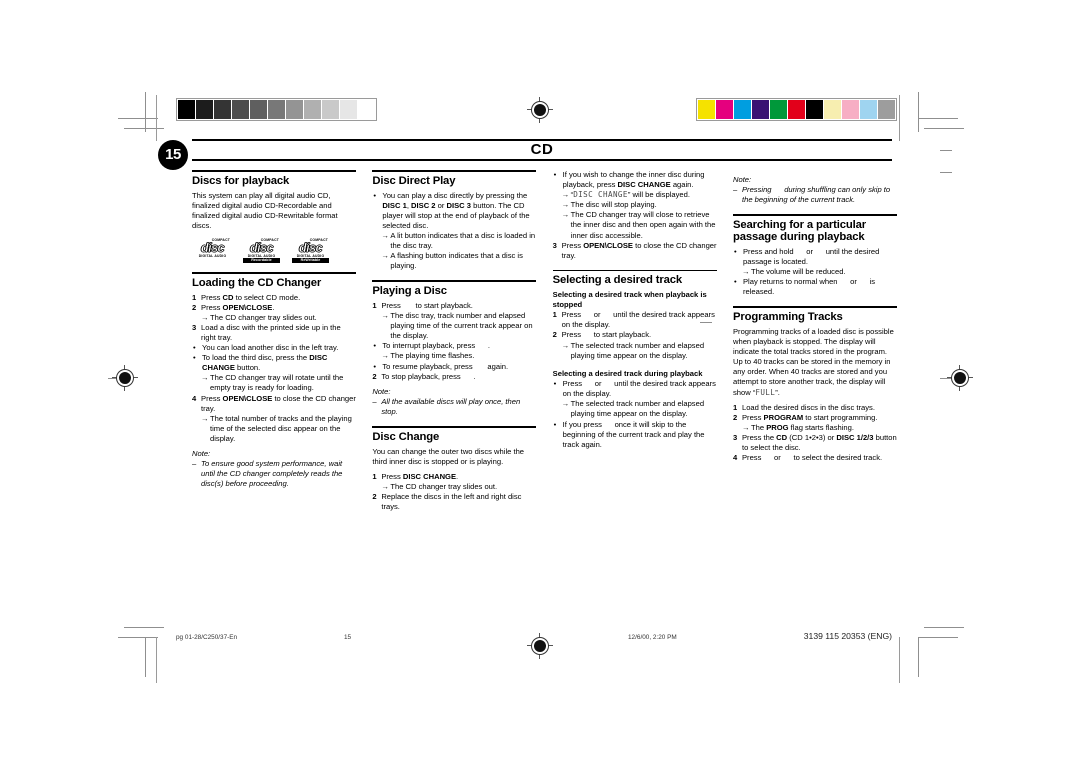  What do you see at coordinates (261, 250) in the screenshot?
I see `compact-disc-logo-icon: COMPACT disc DIGITAL AUDIO Recordable` at bounding box center [261, 250].